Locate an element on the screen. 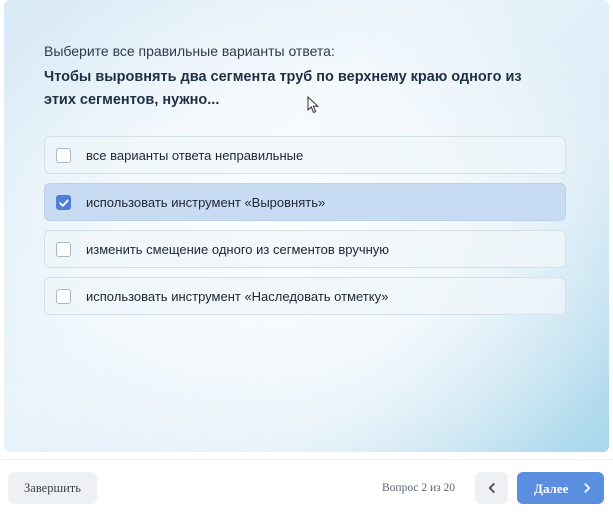 Image resolution: width=613 pixels, height=512 pixels. chevron-left-icon is located at coordinates (492, 488).